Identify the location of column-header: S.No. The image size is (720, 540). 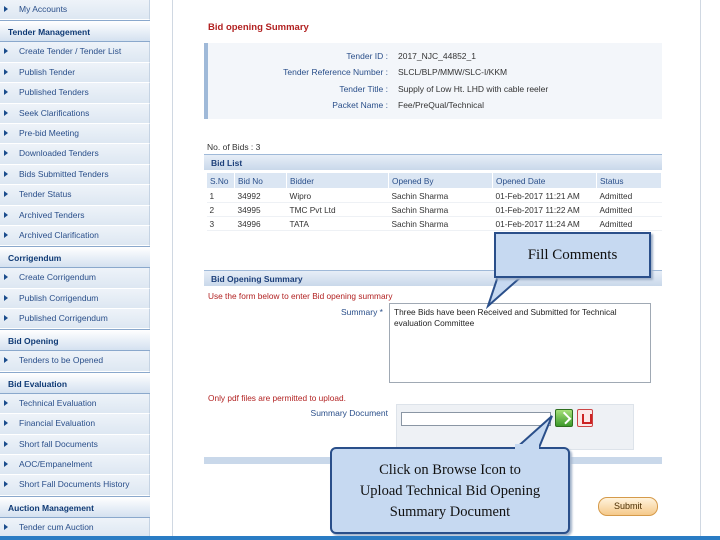
(220, 180).